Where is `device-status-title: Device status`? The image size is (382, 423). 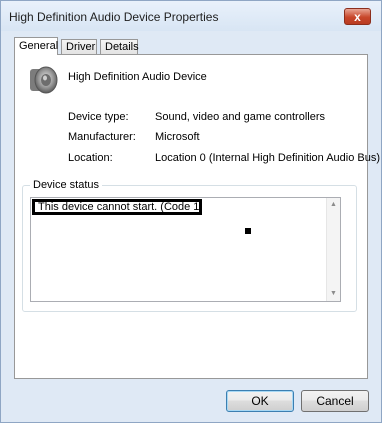 device-status-title: Device status is located at coordinates (66, 185).